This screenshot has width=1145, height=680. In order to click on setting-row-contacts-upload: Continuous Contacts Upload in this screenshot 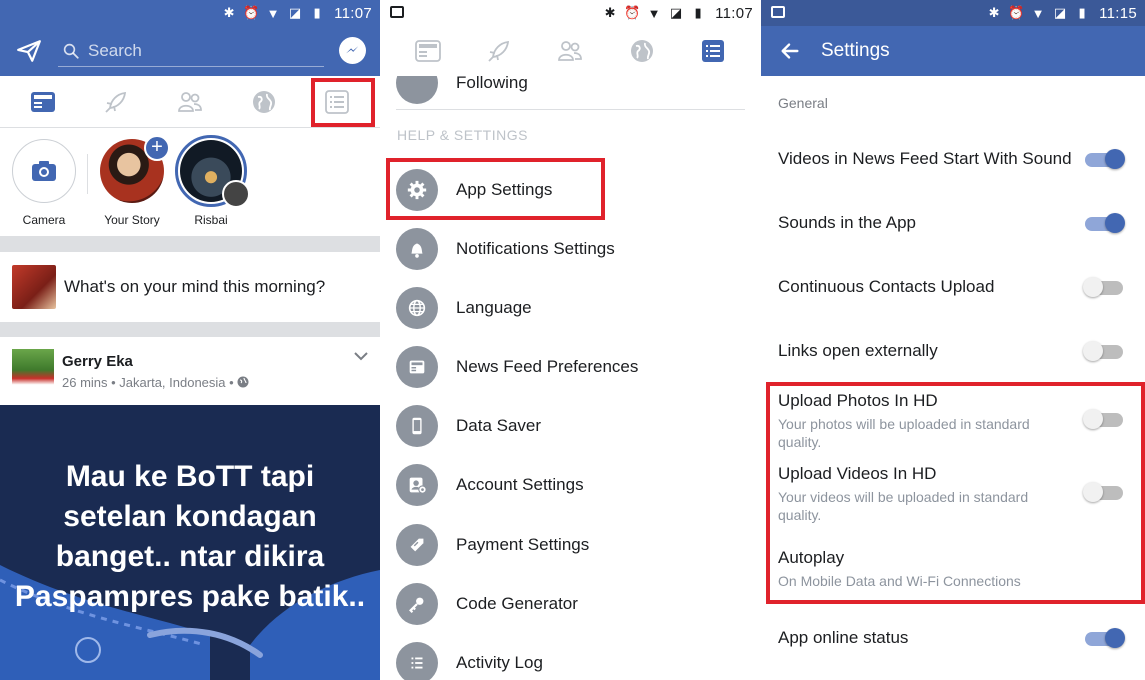, I will do `click(951, 287)`.